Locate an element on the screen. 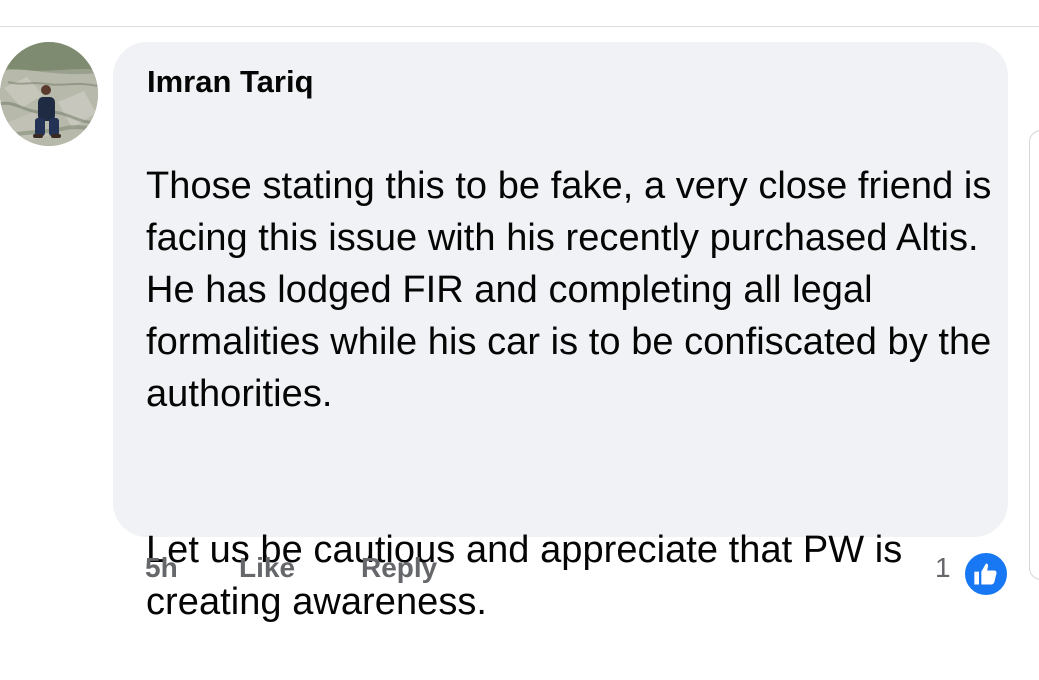 This screenshot has width=1039, height=680. thumbs-up-icon is located at coordinates (986, 574).